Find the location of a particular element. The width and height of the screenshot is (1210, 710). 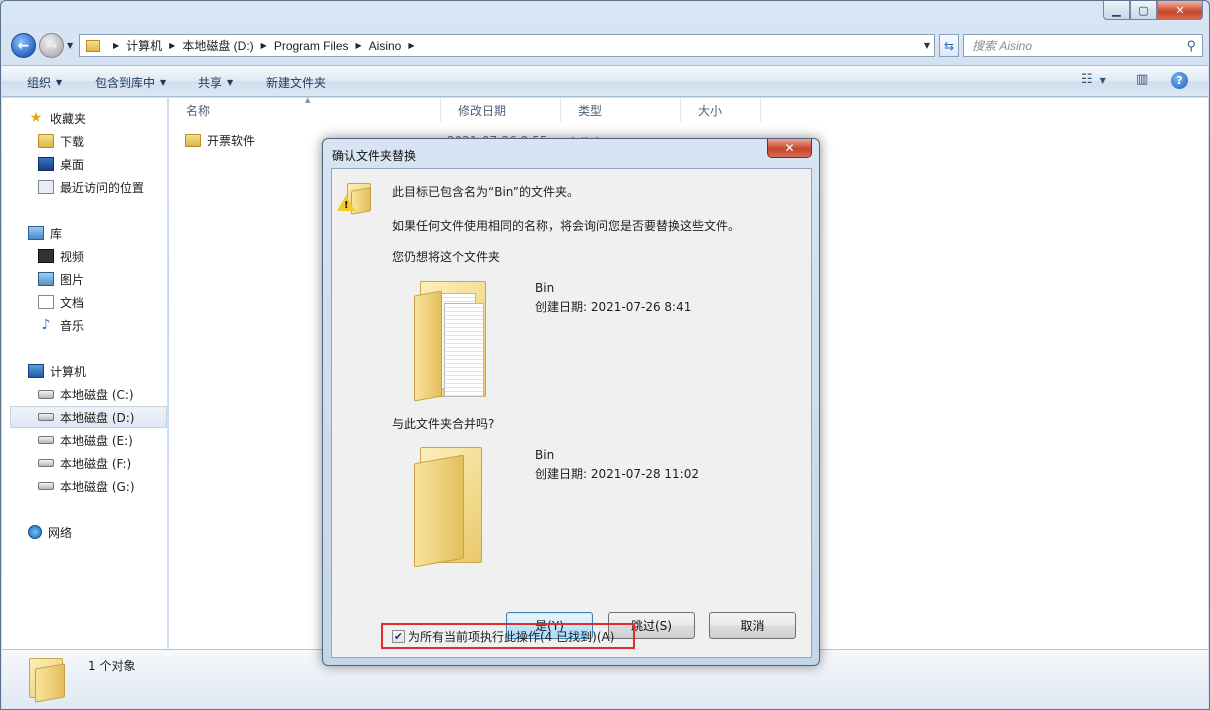

new-folder-label: 新建文件夹 is located at coordinates (296, 83).